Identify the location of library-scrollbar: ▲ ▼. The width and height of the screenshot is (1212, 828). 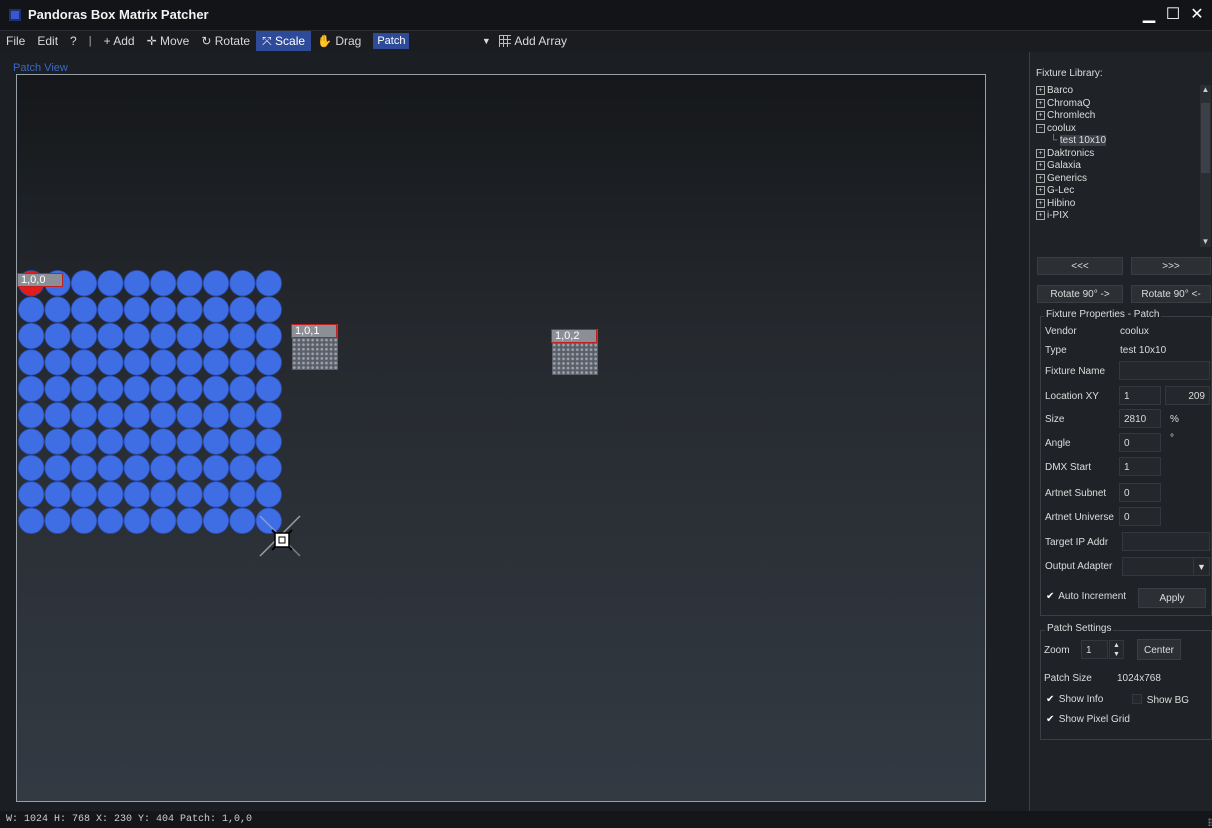
(1205, 166).